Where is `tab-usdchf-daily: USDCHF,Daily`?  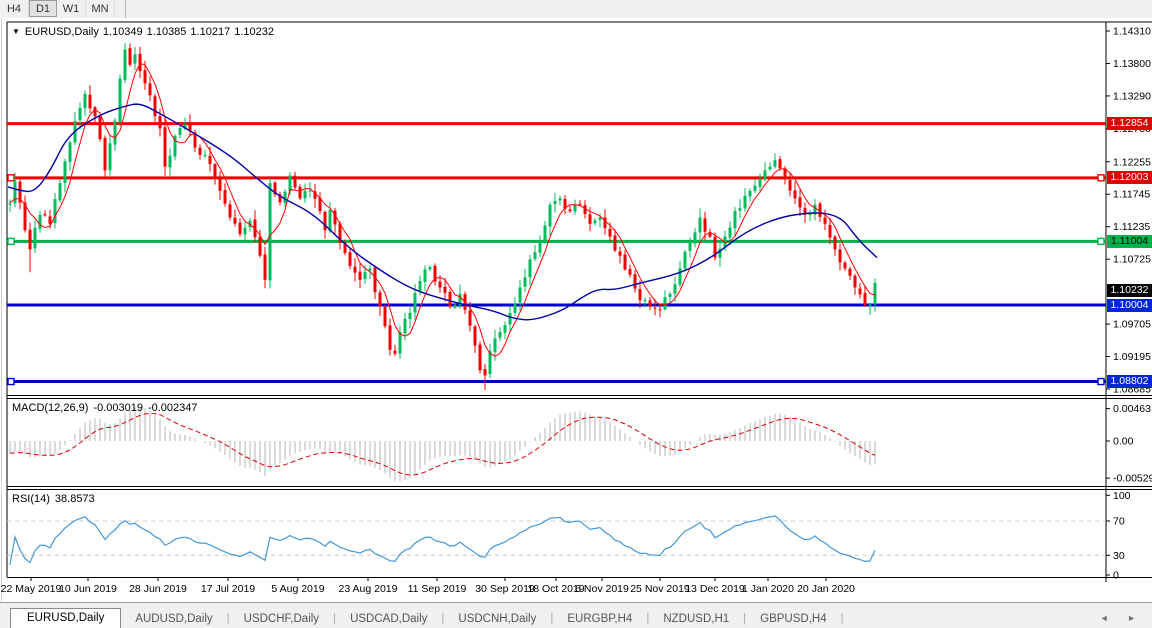 tab-usdchf-daily: USDCHF,Daily is located at coordinates (281, 619).